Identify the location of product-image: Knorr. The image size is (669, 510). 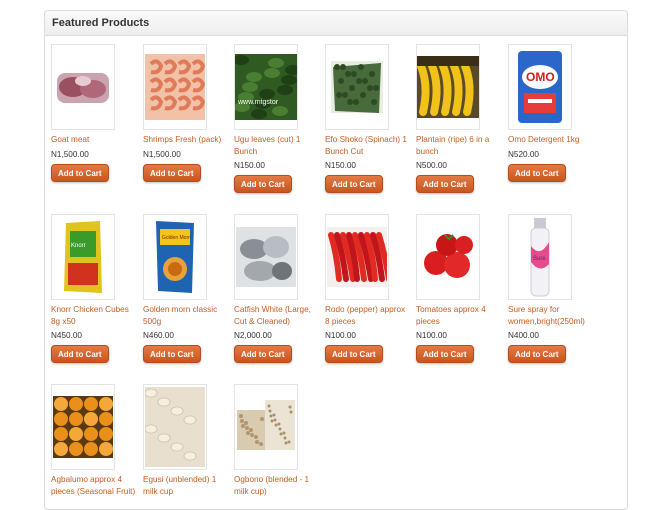
(83, 257).